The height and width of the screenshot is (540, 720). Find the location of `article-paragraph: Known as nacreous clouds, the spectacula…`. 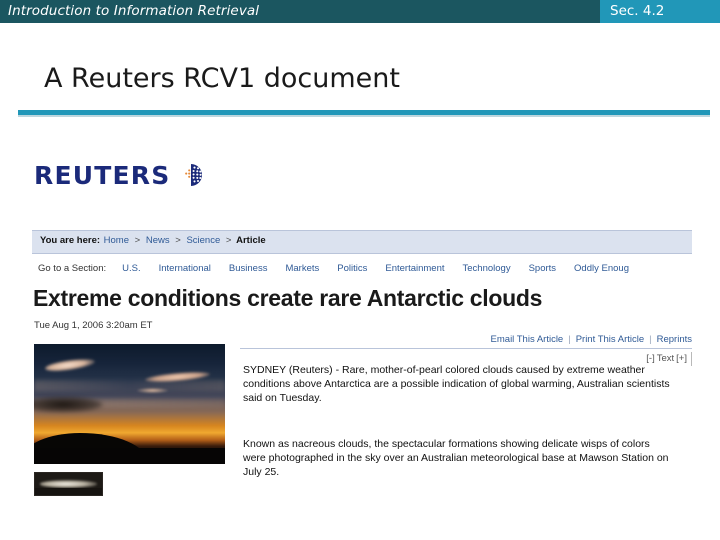

article-paragraph: Known as nacreous clouds, the spectacula… is located at coordinates (456, 458).